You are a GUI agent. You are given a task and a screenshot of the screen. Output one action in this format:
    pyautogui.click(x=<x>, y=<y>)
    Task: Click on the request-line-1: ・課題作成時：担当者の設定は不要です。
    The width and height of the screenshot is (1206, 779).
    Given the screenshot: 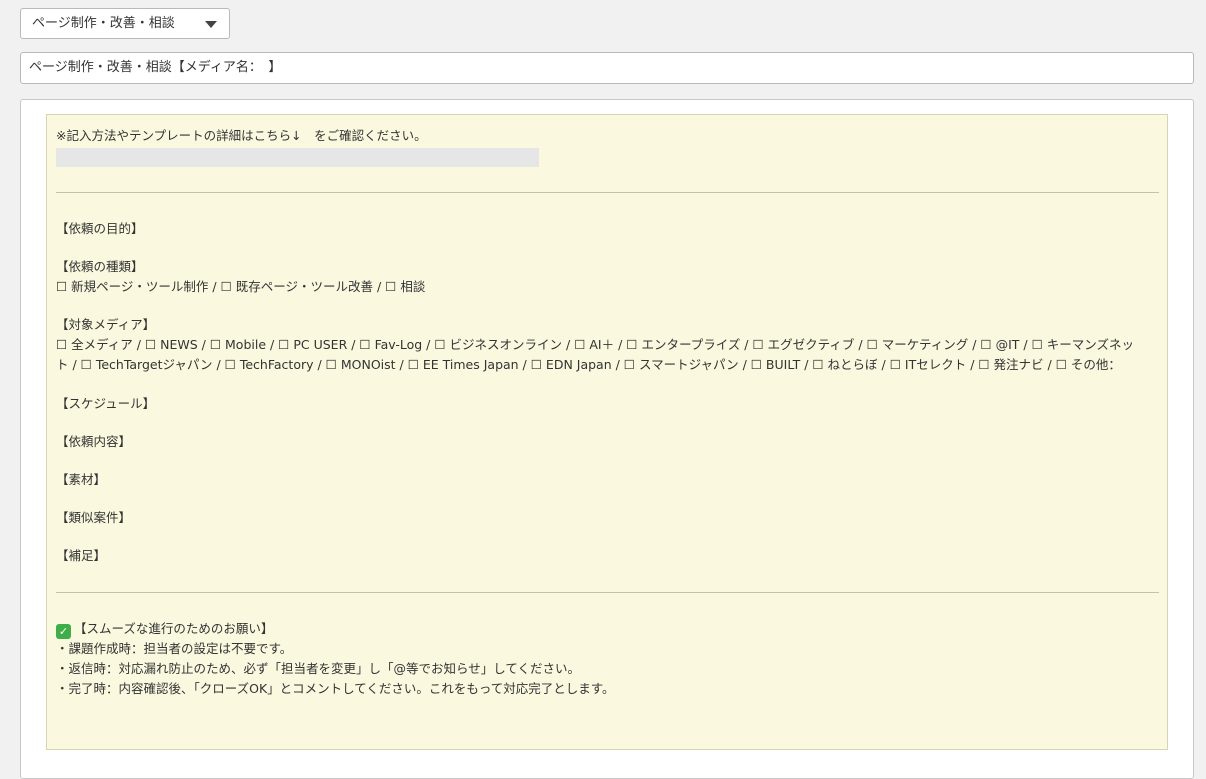 What is the action you would take?
    pyautogui.click(x=174, y=648)
    